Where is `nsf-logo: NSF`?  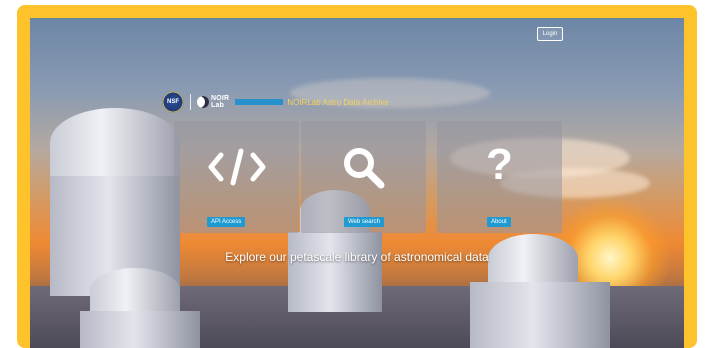
nsf-logo: NSF is located at coordinates (173, 102).